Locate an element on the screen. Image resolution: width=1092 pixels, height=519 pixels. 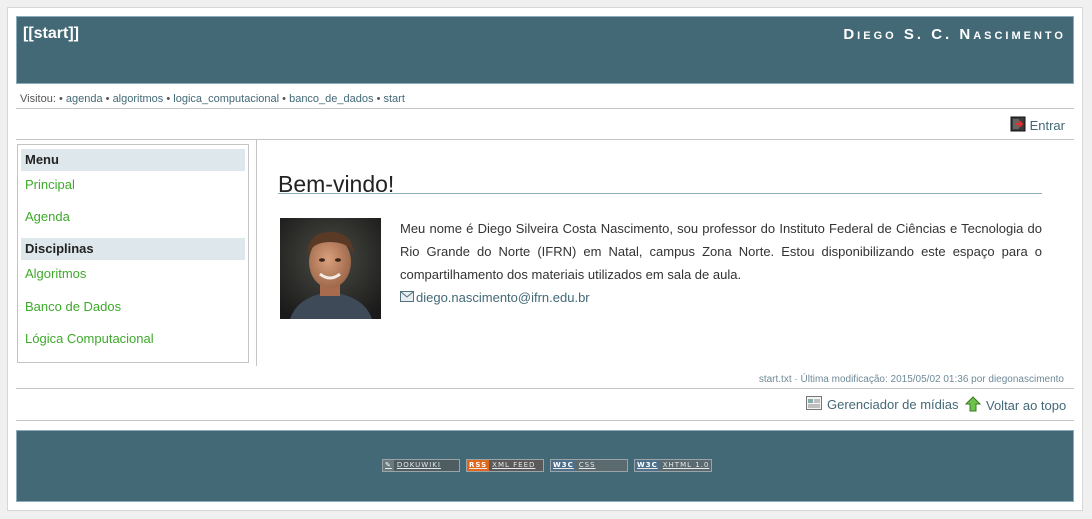
email-link: diego.nascimento@ifrn.edu.br is located at coordinates (495, 297).